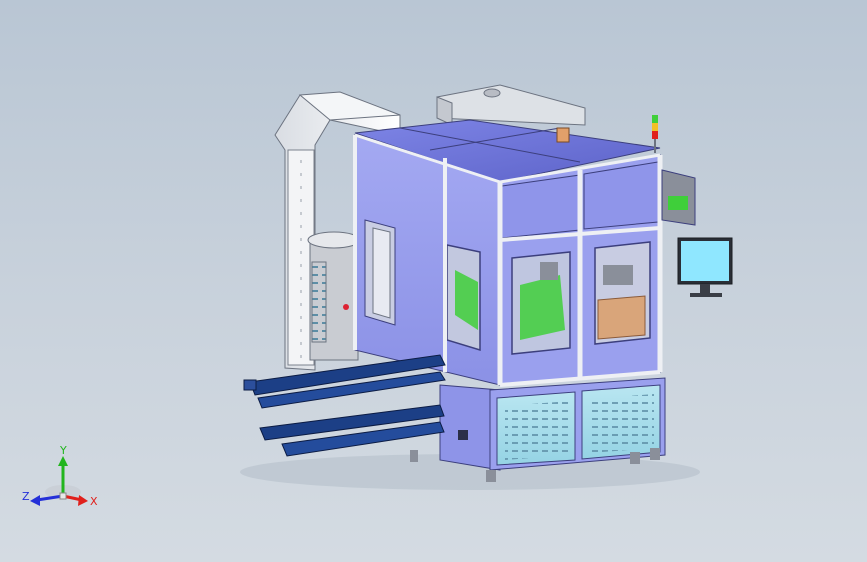  I want to click on bowl-feeder, so click(334, 296).